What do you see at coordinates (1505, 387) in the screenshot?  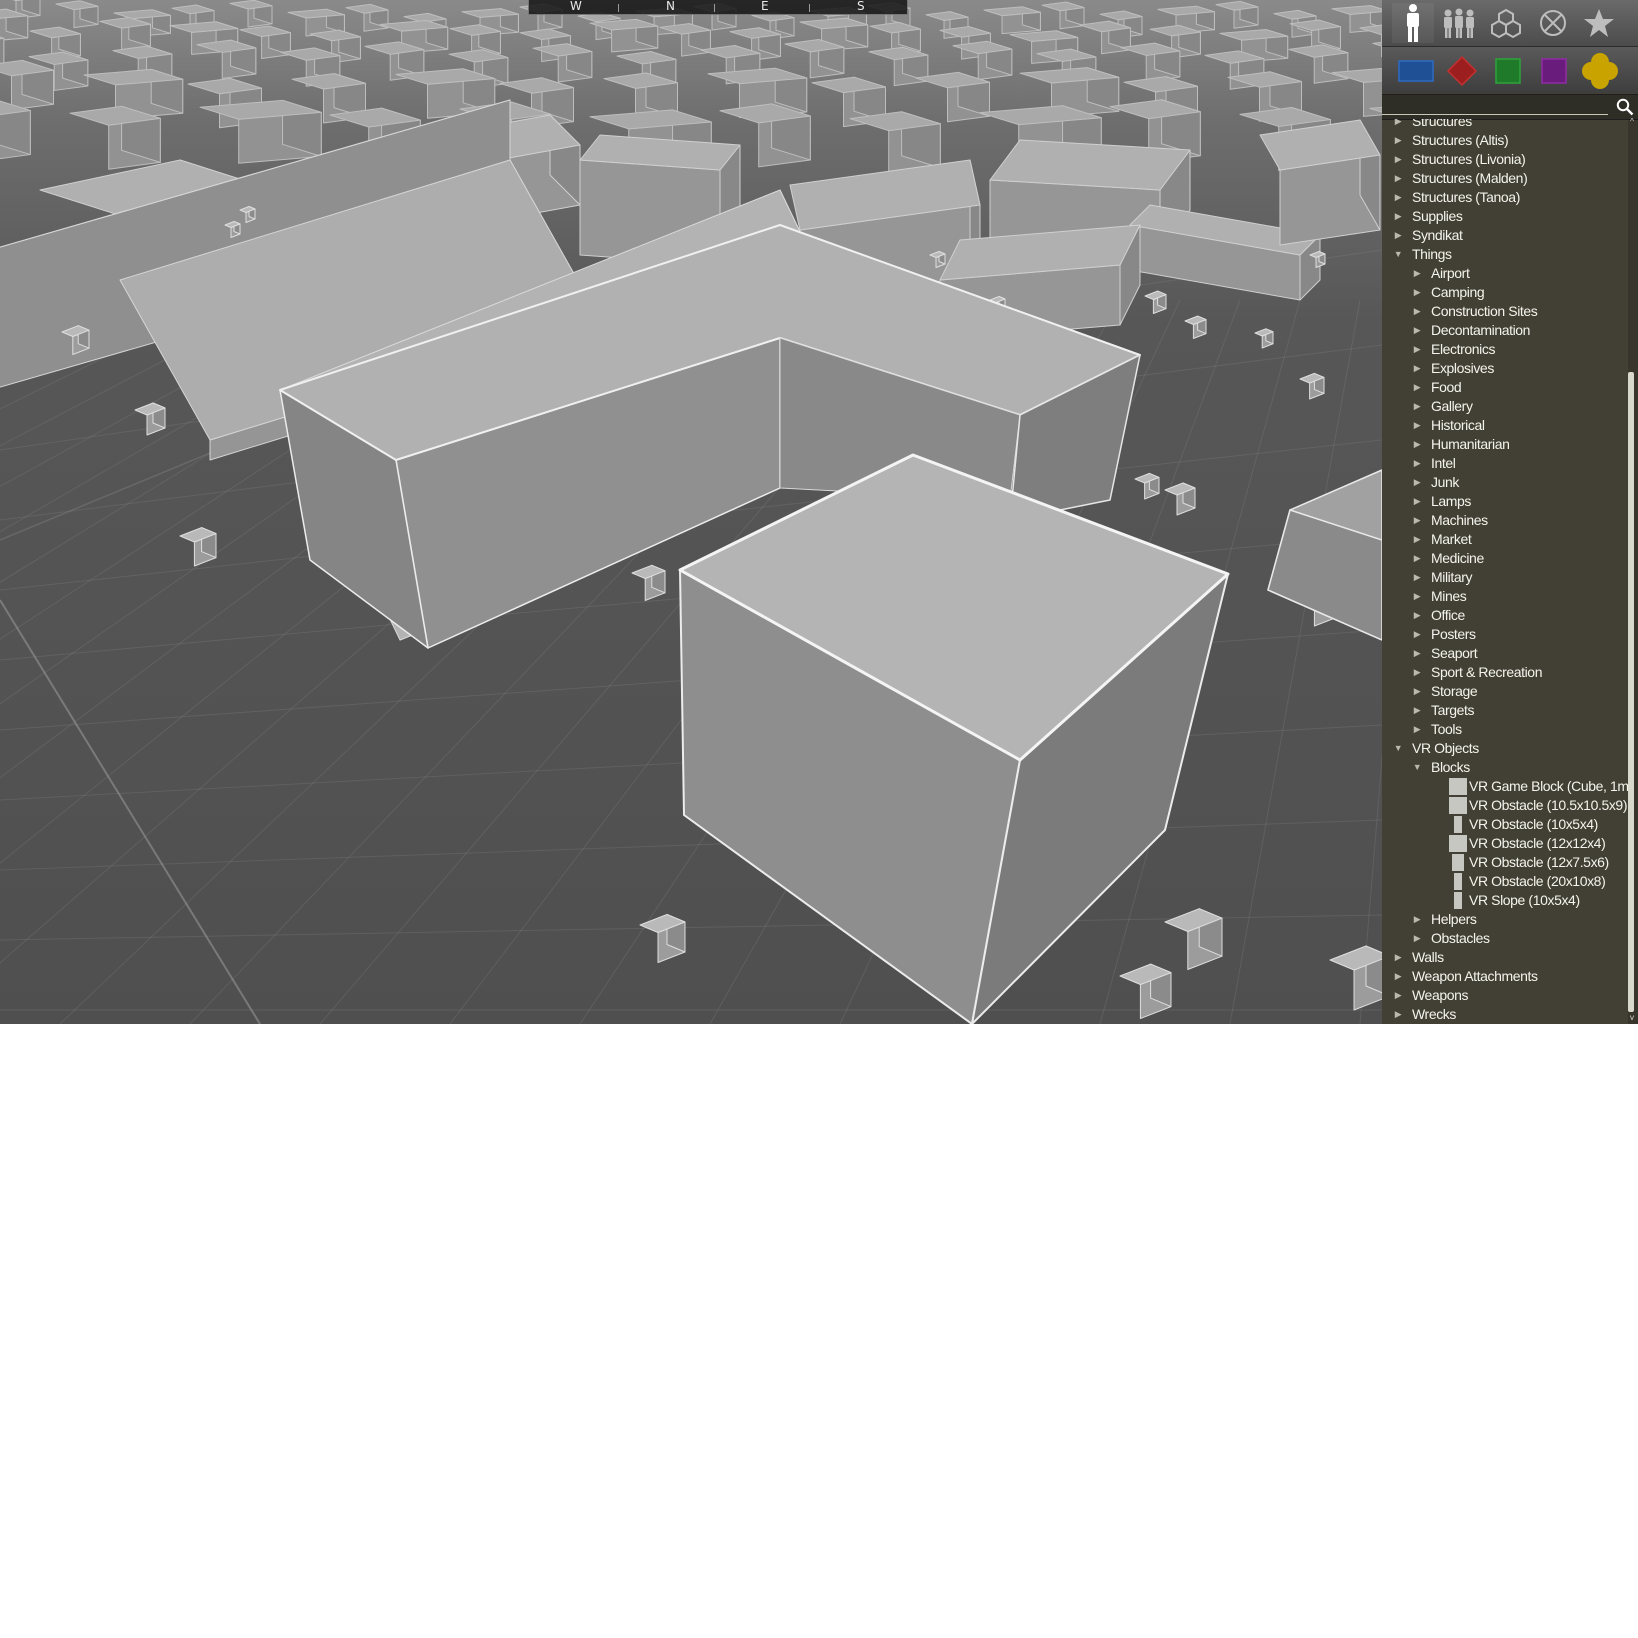 I see `tree-category-item: ▶ Food` at bounding box center [1505, 387].